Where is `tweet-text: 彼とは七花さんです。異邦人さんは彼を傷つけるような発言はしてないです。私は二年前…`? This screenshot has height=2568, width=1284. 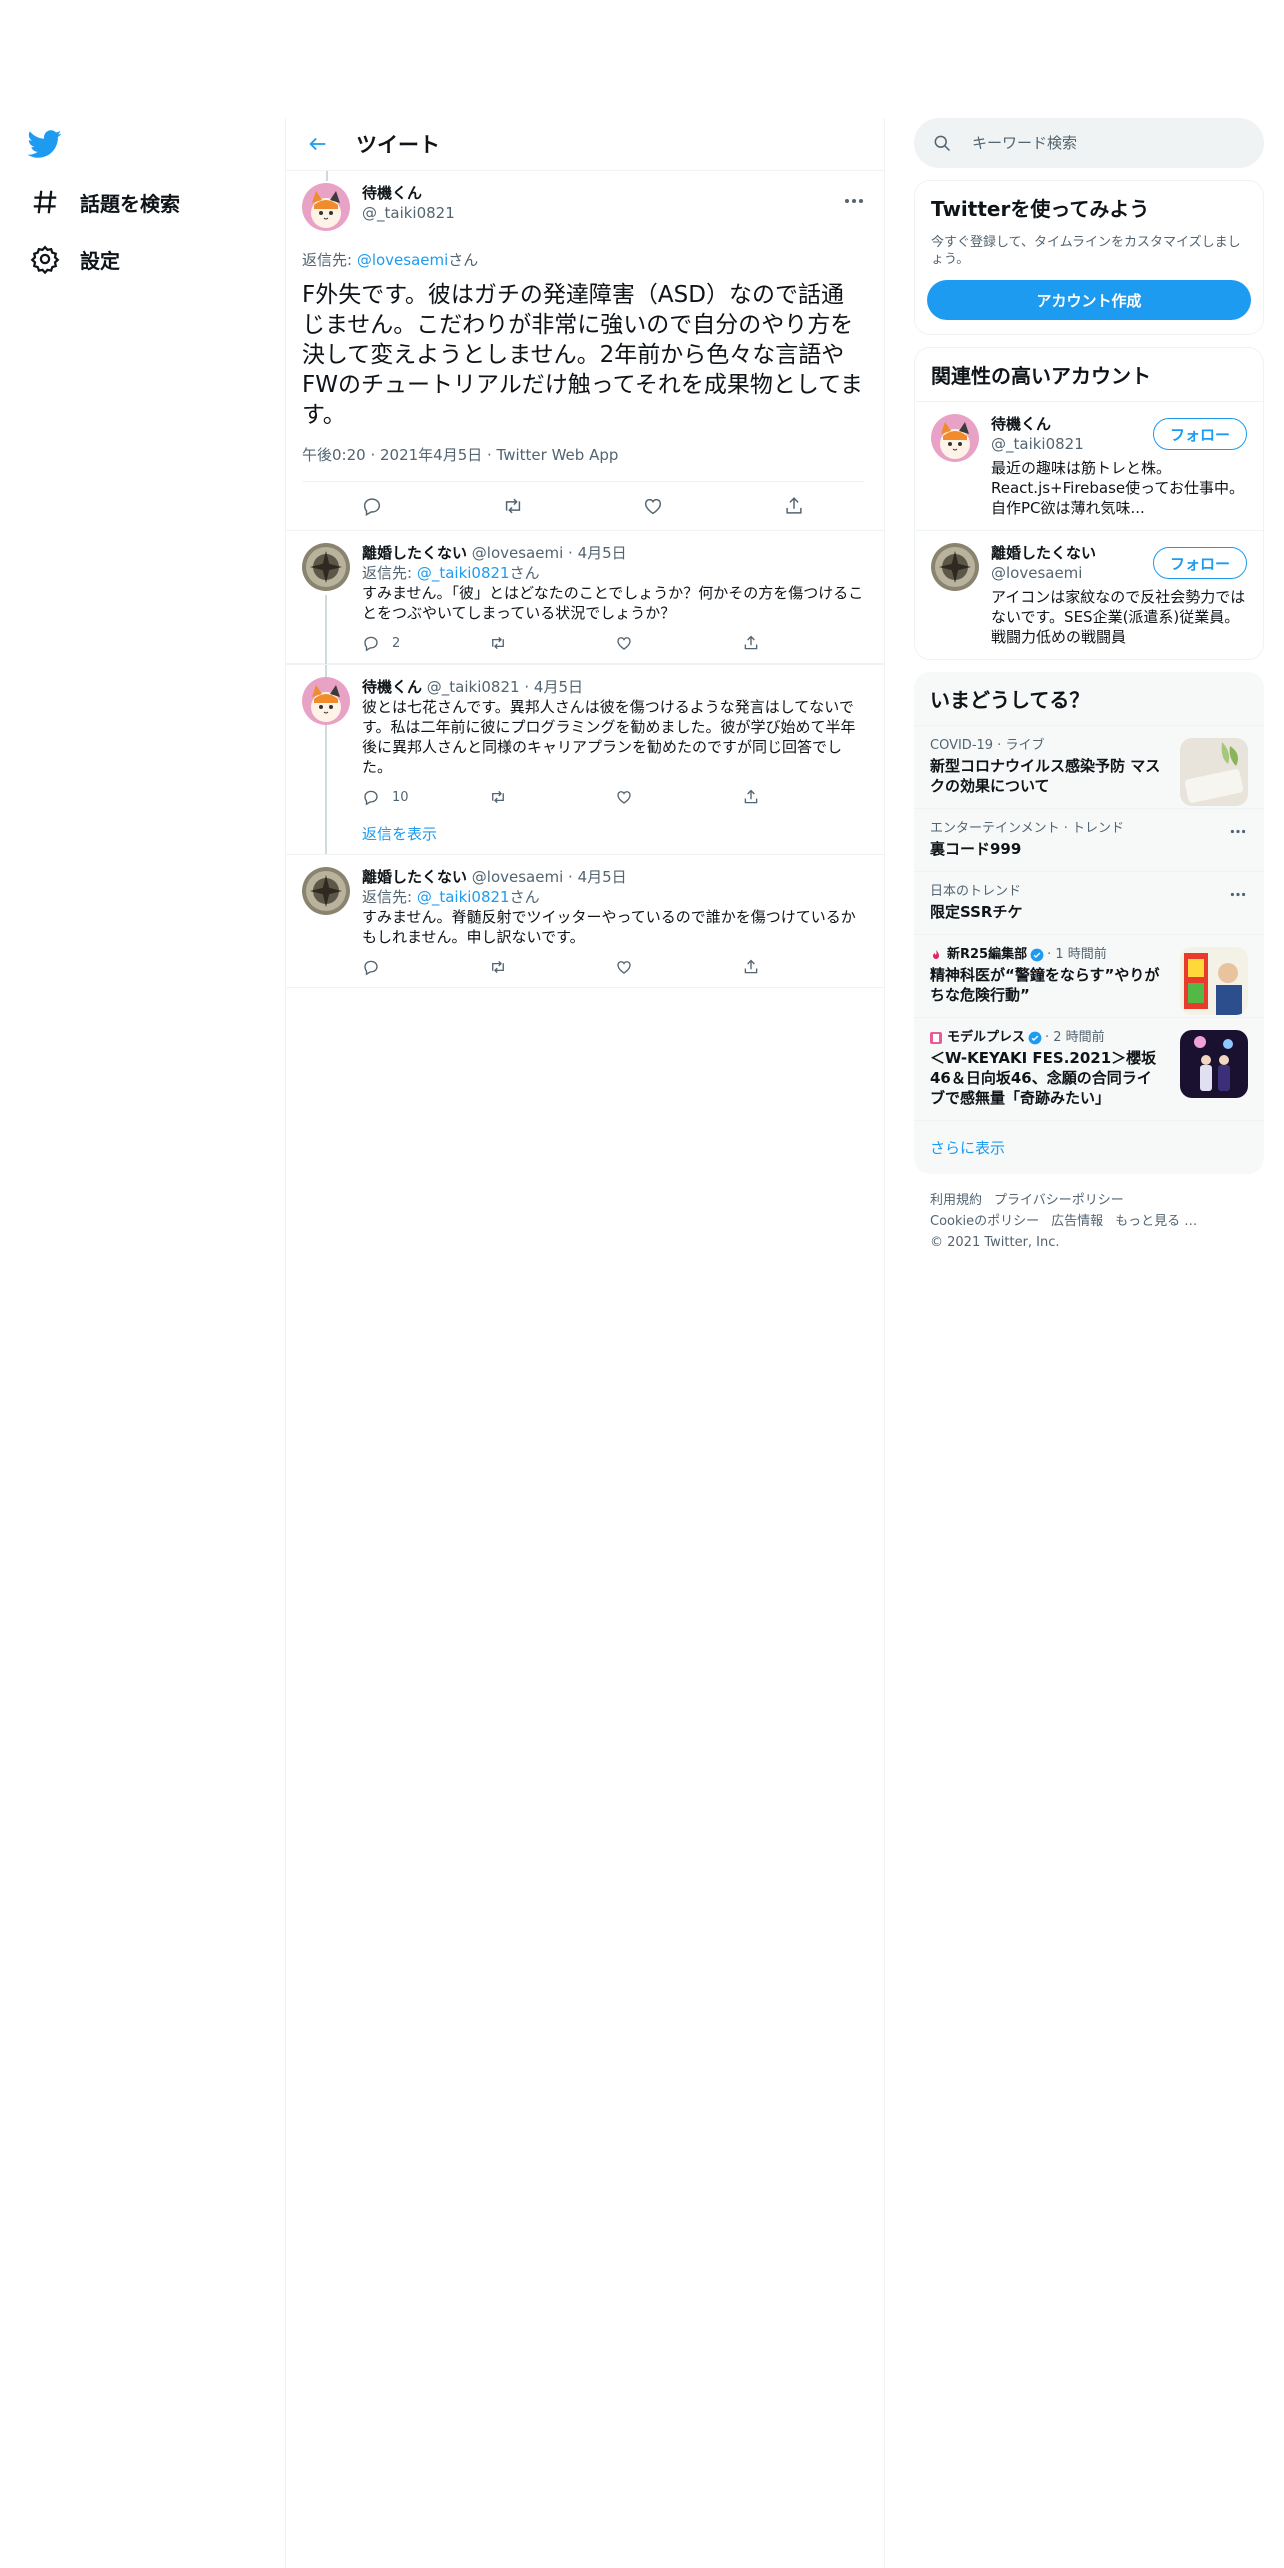 tweet-text: 彼とは七花さんです。異邦人さんは彼を傷つけるような発言はしてないです。私は二年前… is located at coordinates (609, 737).